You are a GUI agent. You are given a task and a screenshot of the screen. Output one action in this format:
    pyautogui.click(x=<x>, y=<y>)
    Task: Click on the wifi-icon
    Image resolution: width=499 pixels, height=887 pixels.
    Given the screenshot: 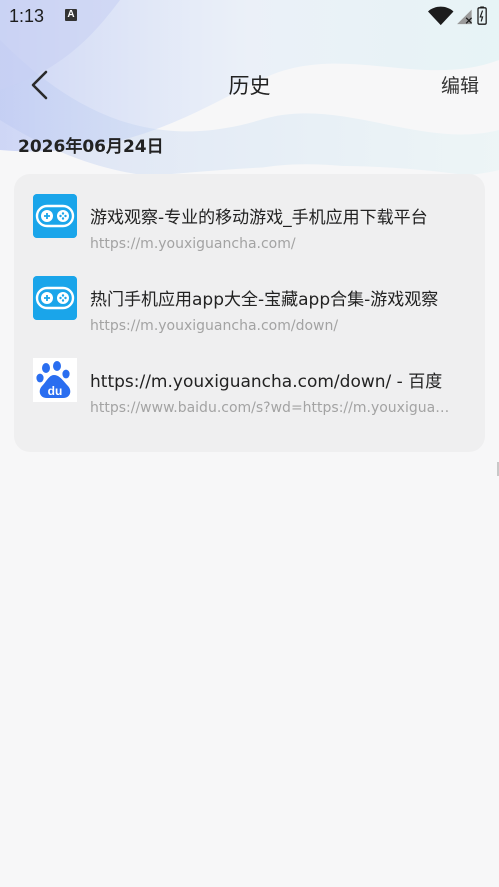 What is the action you would take?
    pyautogui.click(x=441, y=16)
    